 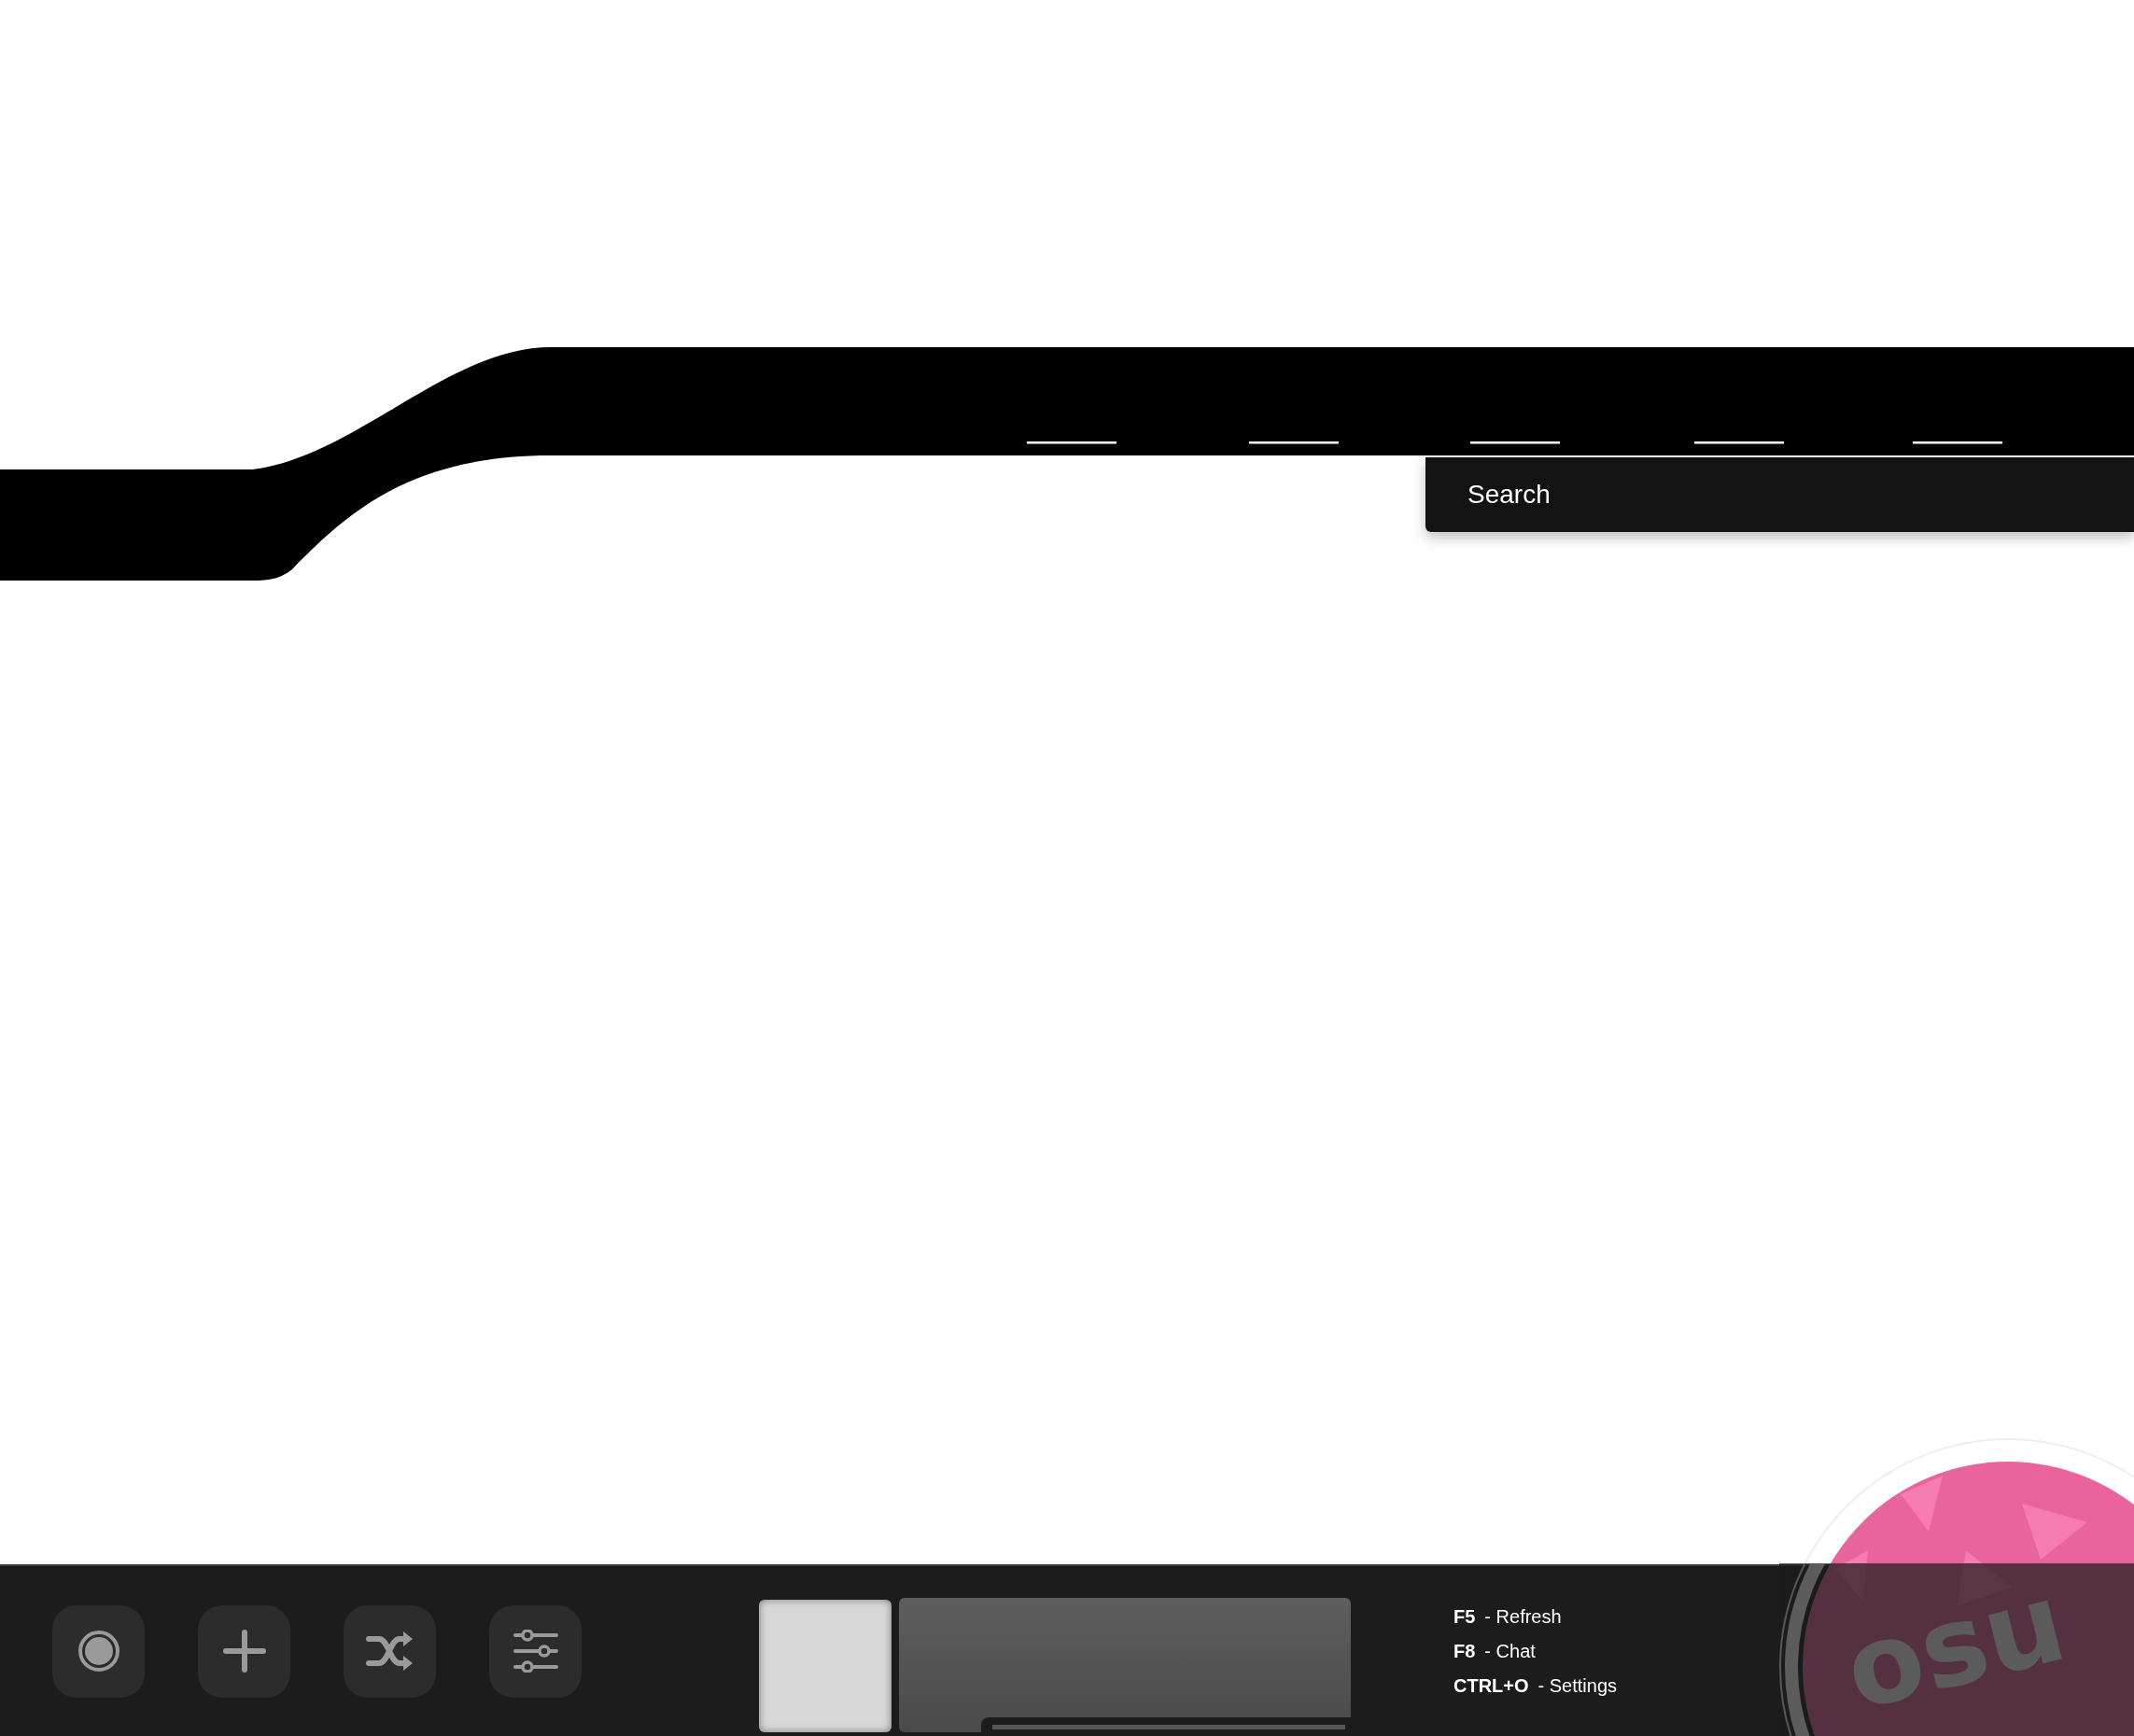 I want to click on circle-icon, so click(x=99, y=1651).